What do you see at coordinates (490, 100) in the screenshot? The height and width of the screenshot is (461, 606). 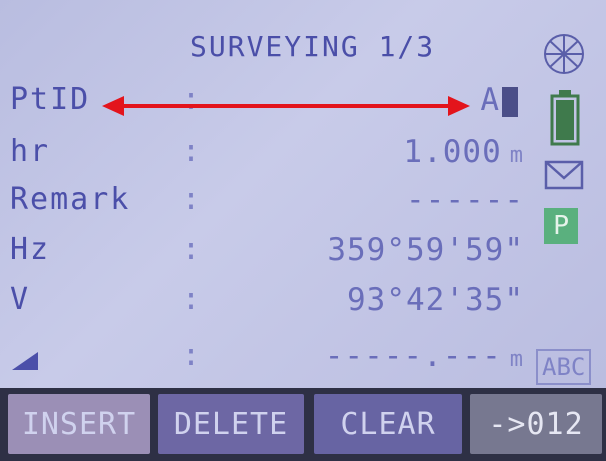 I see `ptid-value: A` at bounding box center [490, 100].